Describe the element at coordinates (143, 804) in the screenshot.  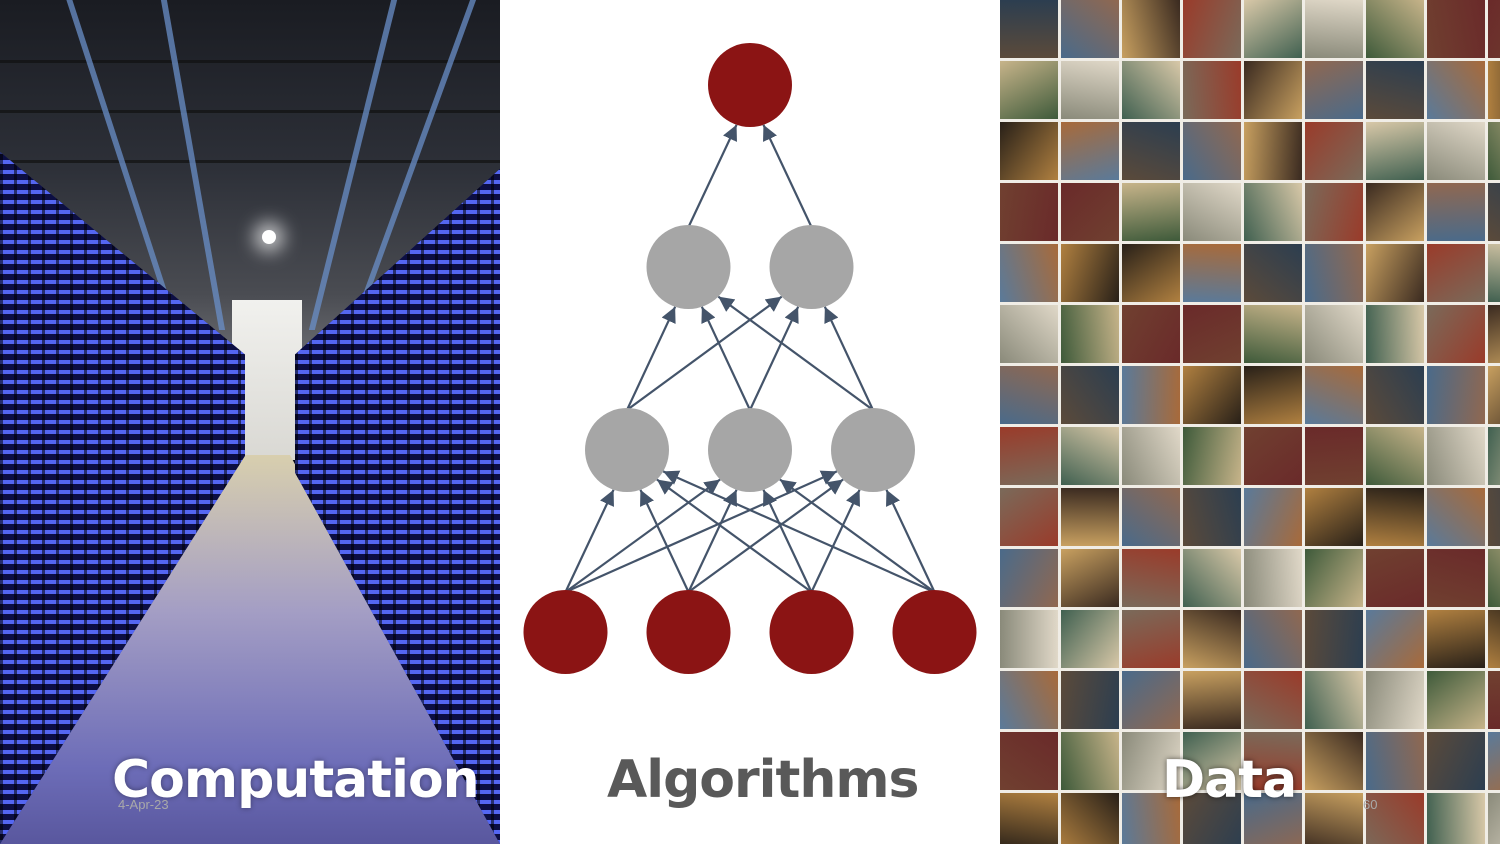
I see `footer-date: 4-Apr-23` at that location.